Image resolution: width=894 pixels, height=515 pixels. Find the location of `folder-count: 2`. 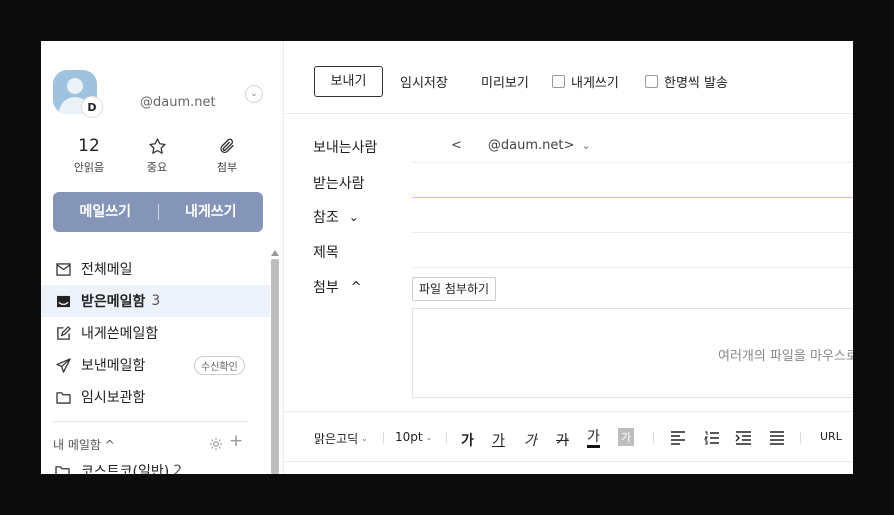

folder-count: 2 is located at coordinates (178, 468).